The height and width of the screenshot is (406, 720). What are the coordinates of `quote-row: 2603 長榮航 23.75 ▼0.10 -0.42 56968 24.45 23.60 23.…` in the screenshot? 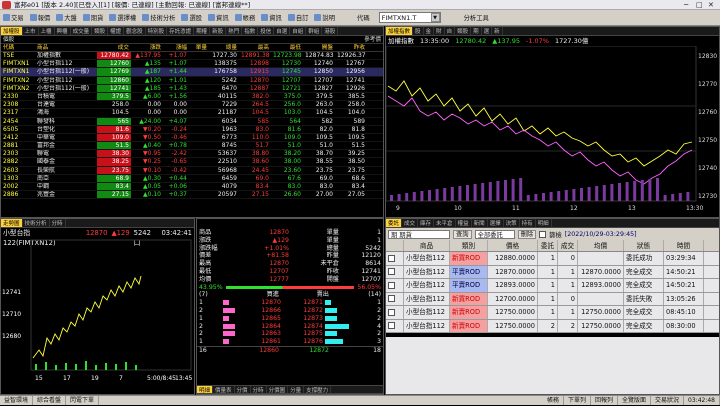 It's located at (192, 170).